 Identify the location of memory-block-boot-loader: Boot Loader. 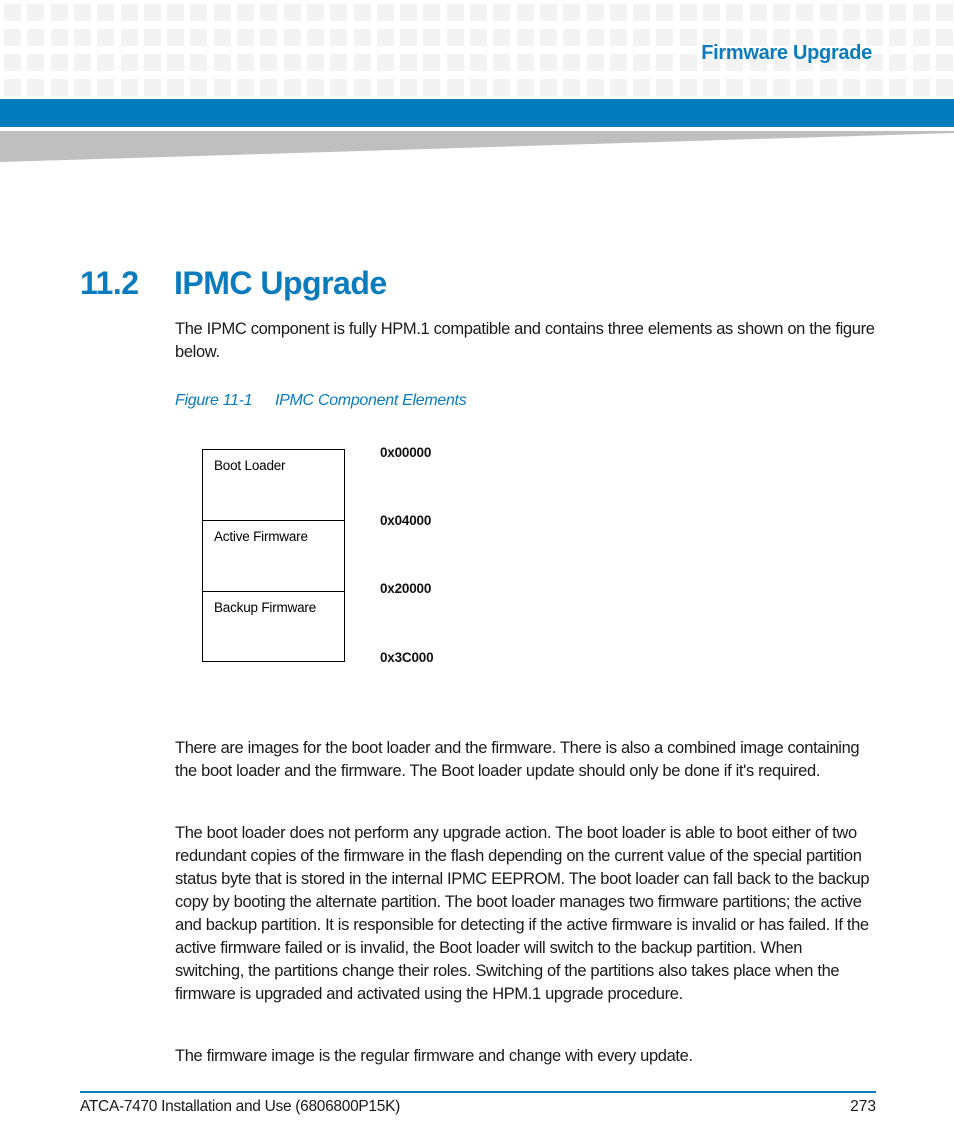
(273, 485).